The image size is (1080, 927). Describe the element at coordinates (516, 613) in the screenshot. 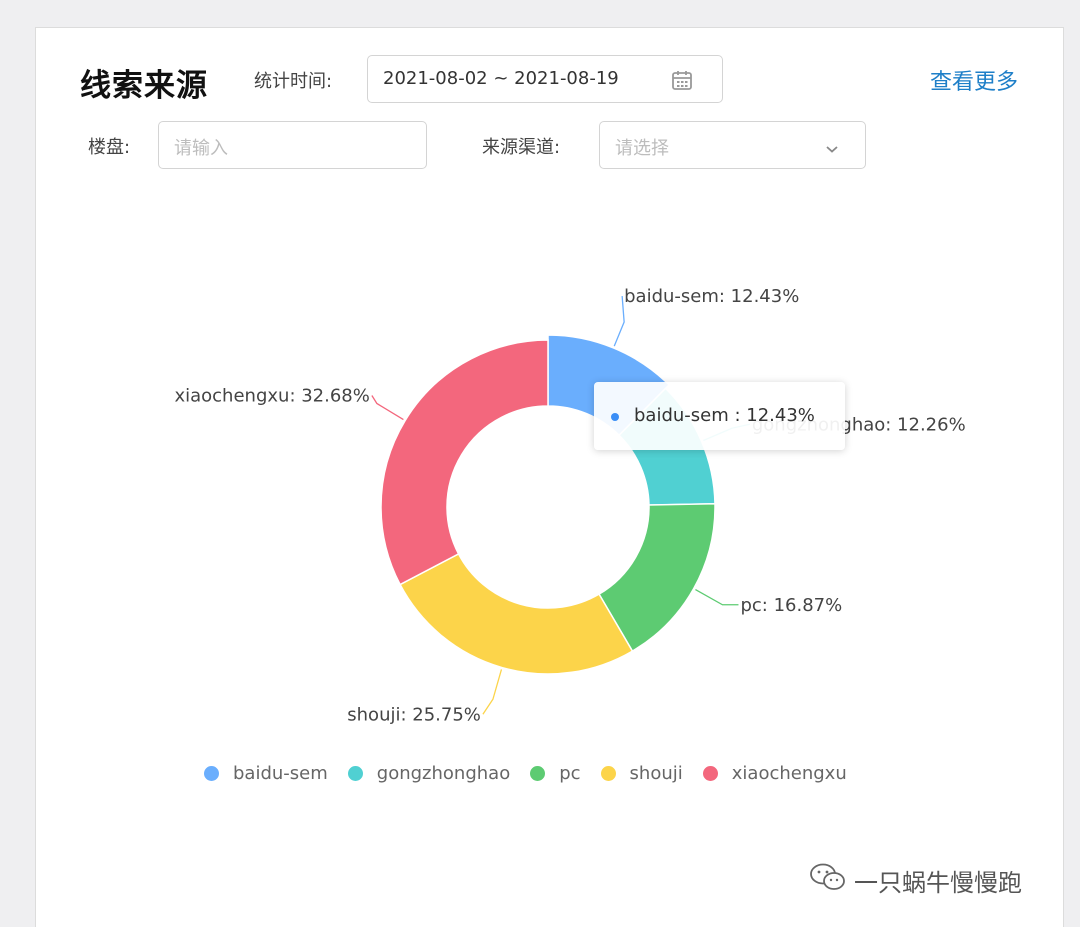

I see `slice-shouji` at that location.